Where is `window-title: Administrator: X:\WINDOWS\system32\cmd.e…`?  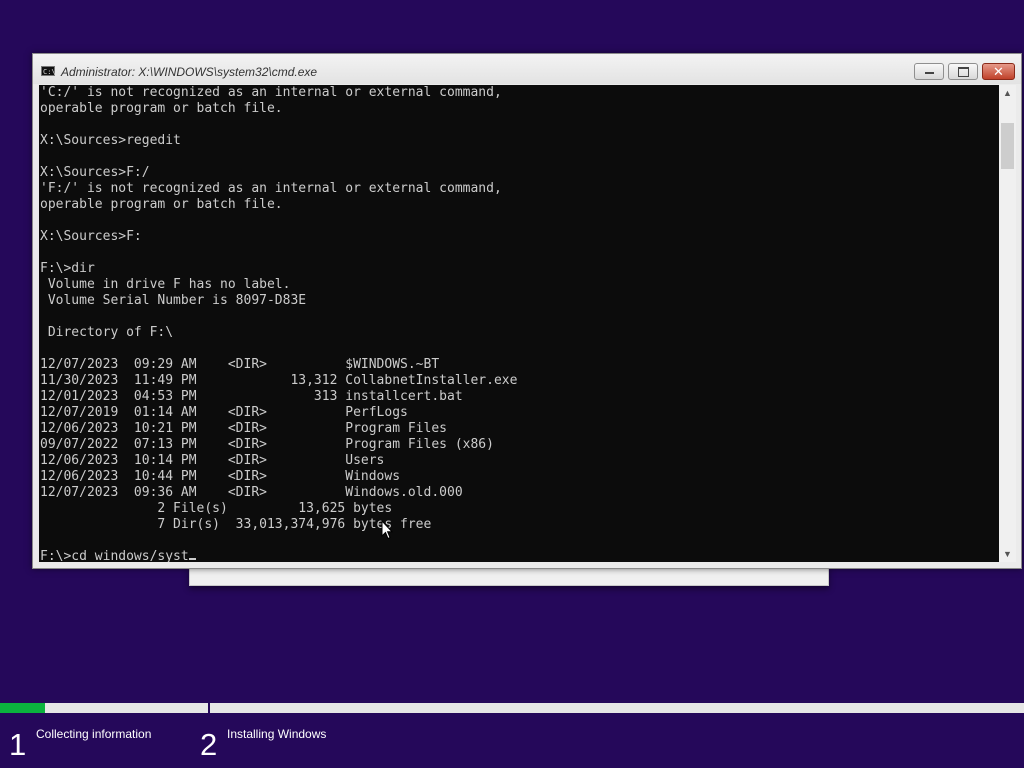 window-title: Administrator: X:\WINDOWS\system32\cmd.e… is located at coordinates (189, 72).